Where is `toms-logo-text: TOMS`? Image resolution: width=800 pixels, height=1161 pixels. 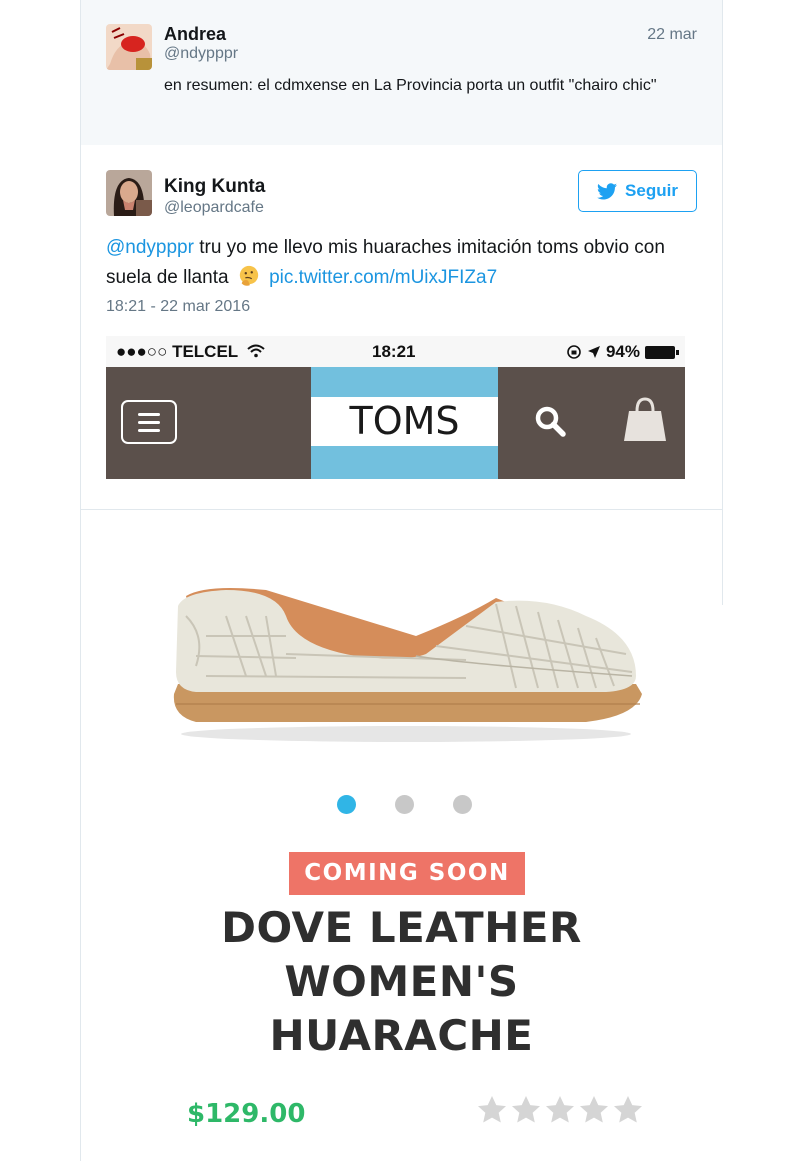
toms-logo-text: TOMS is located at coordinates (404, 421).